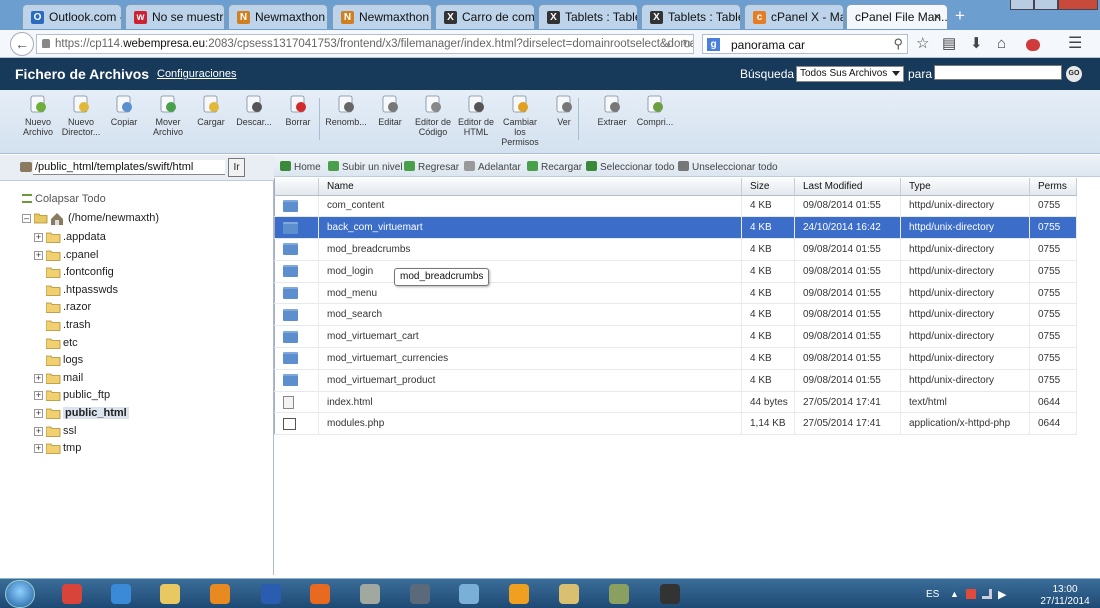  Describe the element at coordinates (1022, 5) in the screenshot. I see `minimize-button` at that location.